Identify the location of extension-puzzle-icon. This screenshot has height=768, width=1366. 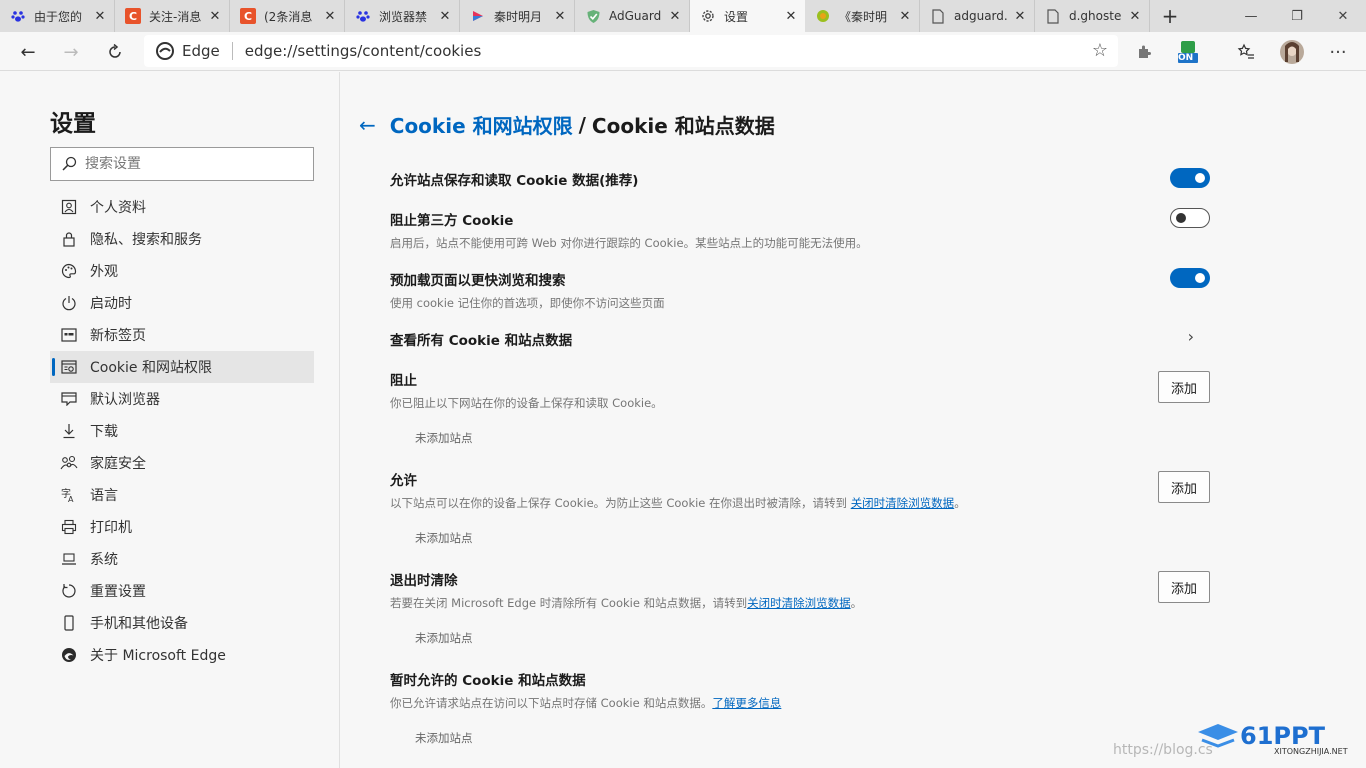
(1144, 52).